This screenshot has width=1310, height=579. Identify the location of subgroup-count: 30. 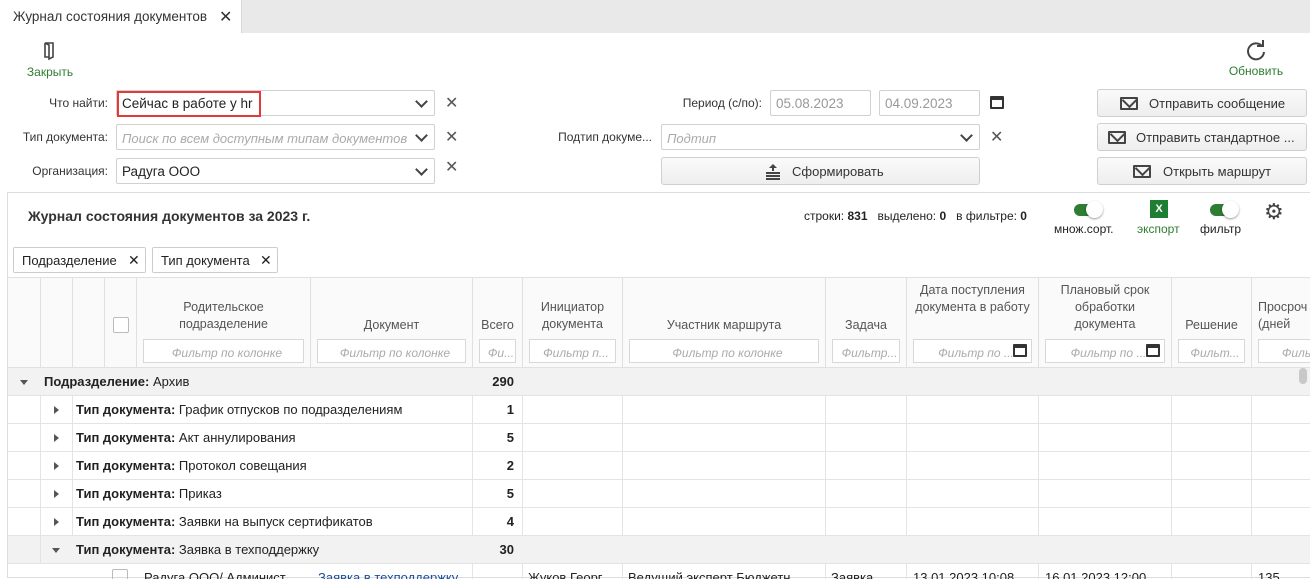
(506, 549).